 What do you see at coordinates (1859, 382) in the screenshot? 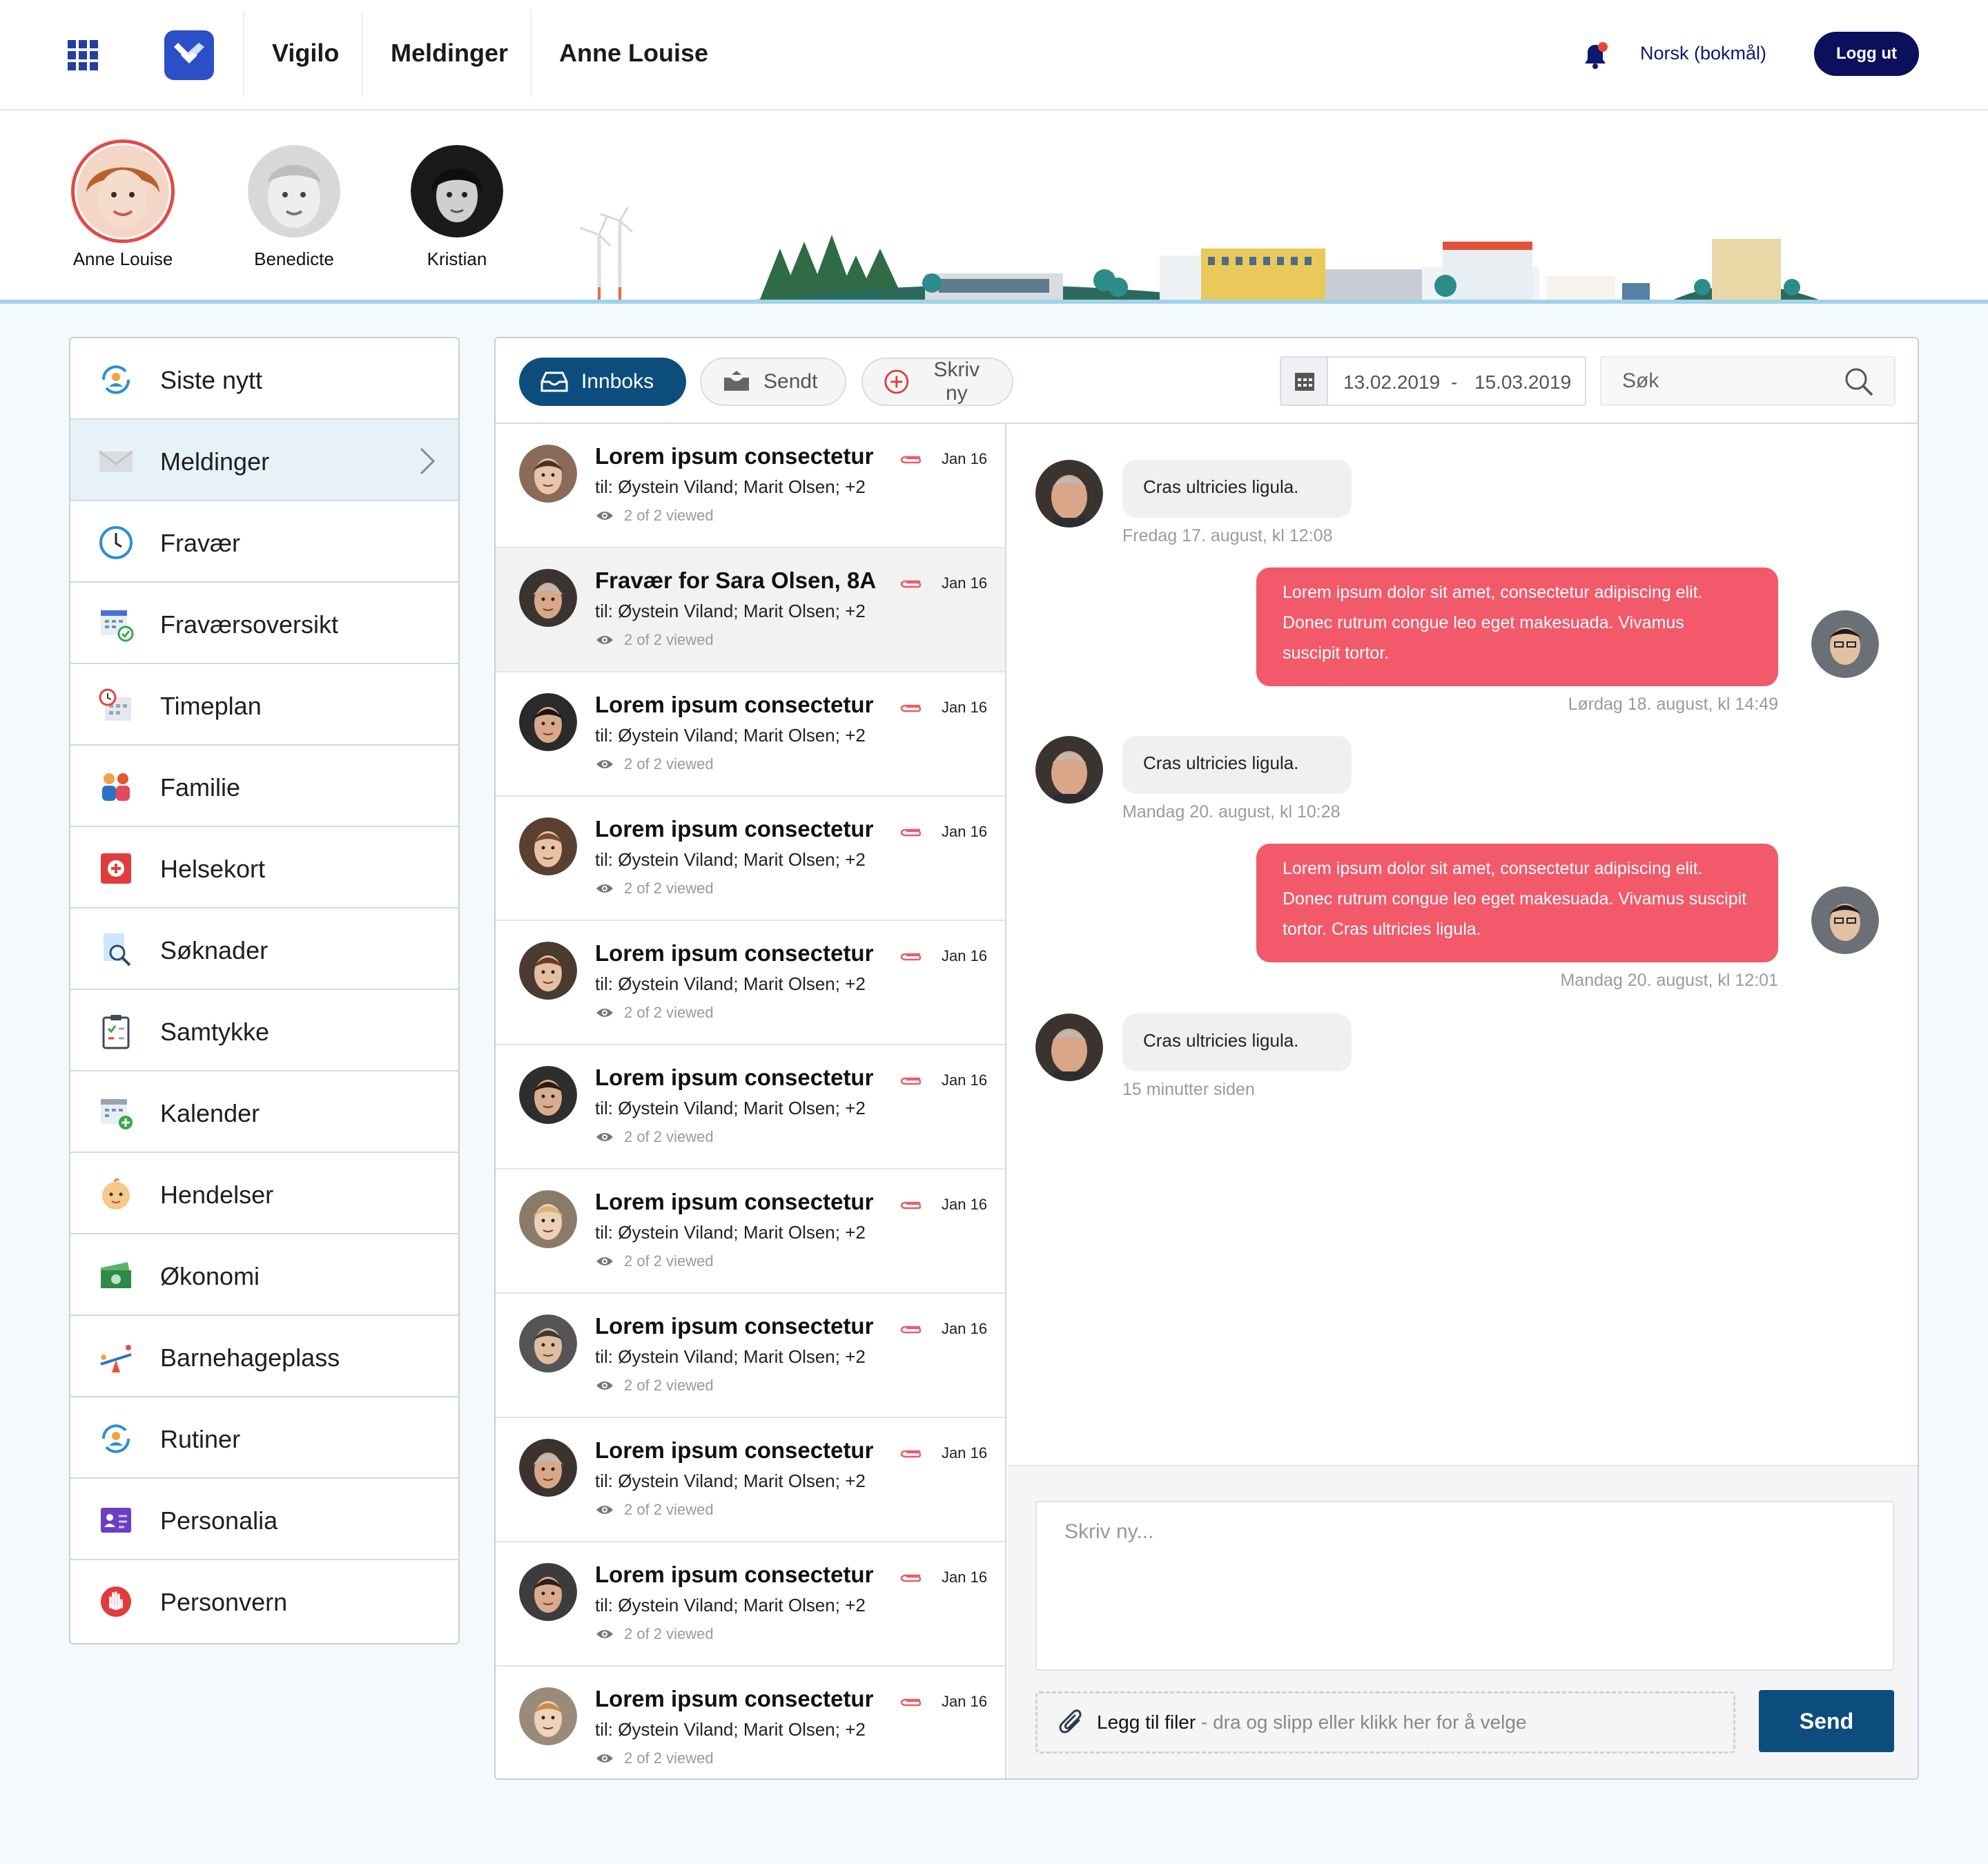
I see `search-icon` at bounding box center [1859, 382].